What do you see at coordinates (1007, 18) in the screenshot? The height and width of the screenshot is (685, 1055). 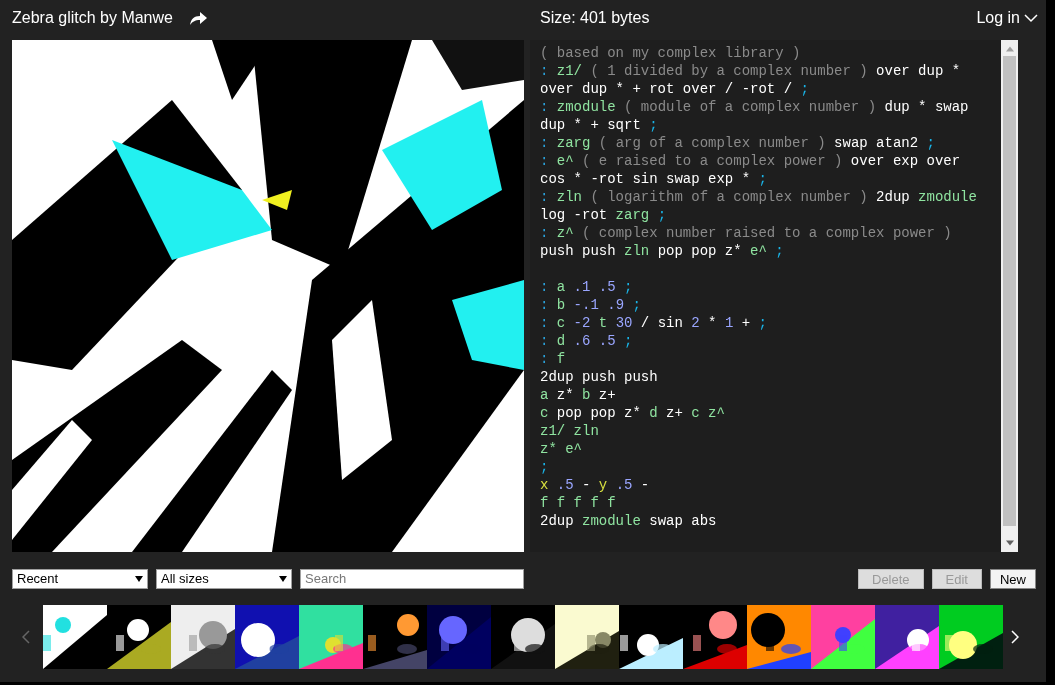 I see `login-menu: Log in` at bounding box center [1007, 18].